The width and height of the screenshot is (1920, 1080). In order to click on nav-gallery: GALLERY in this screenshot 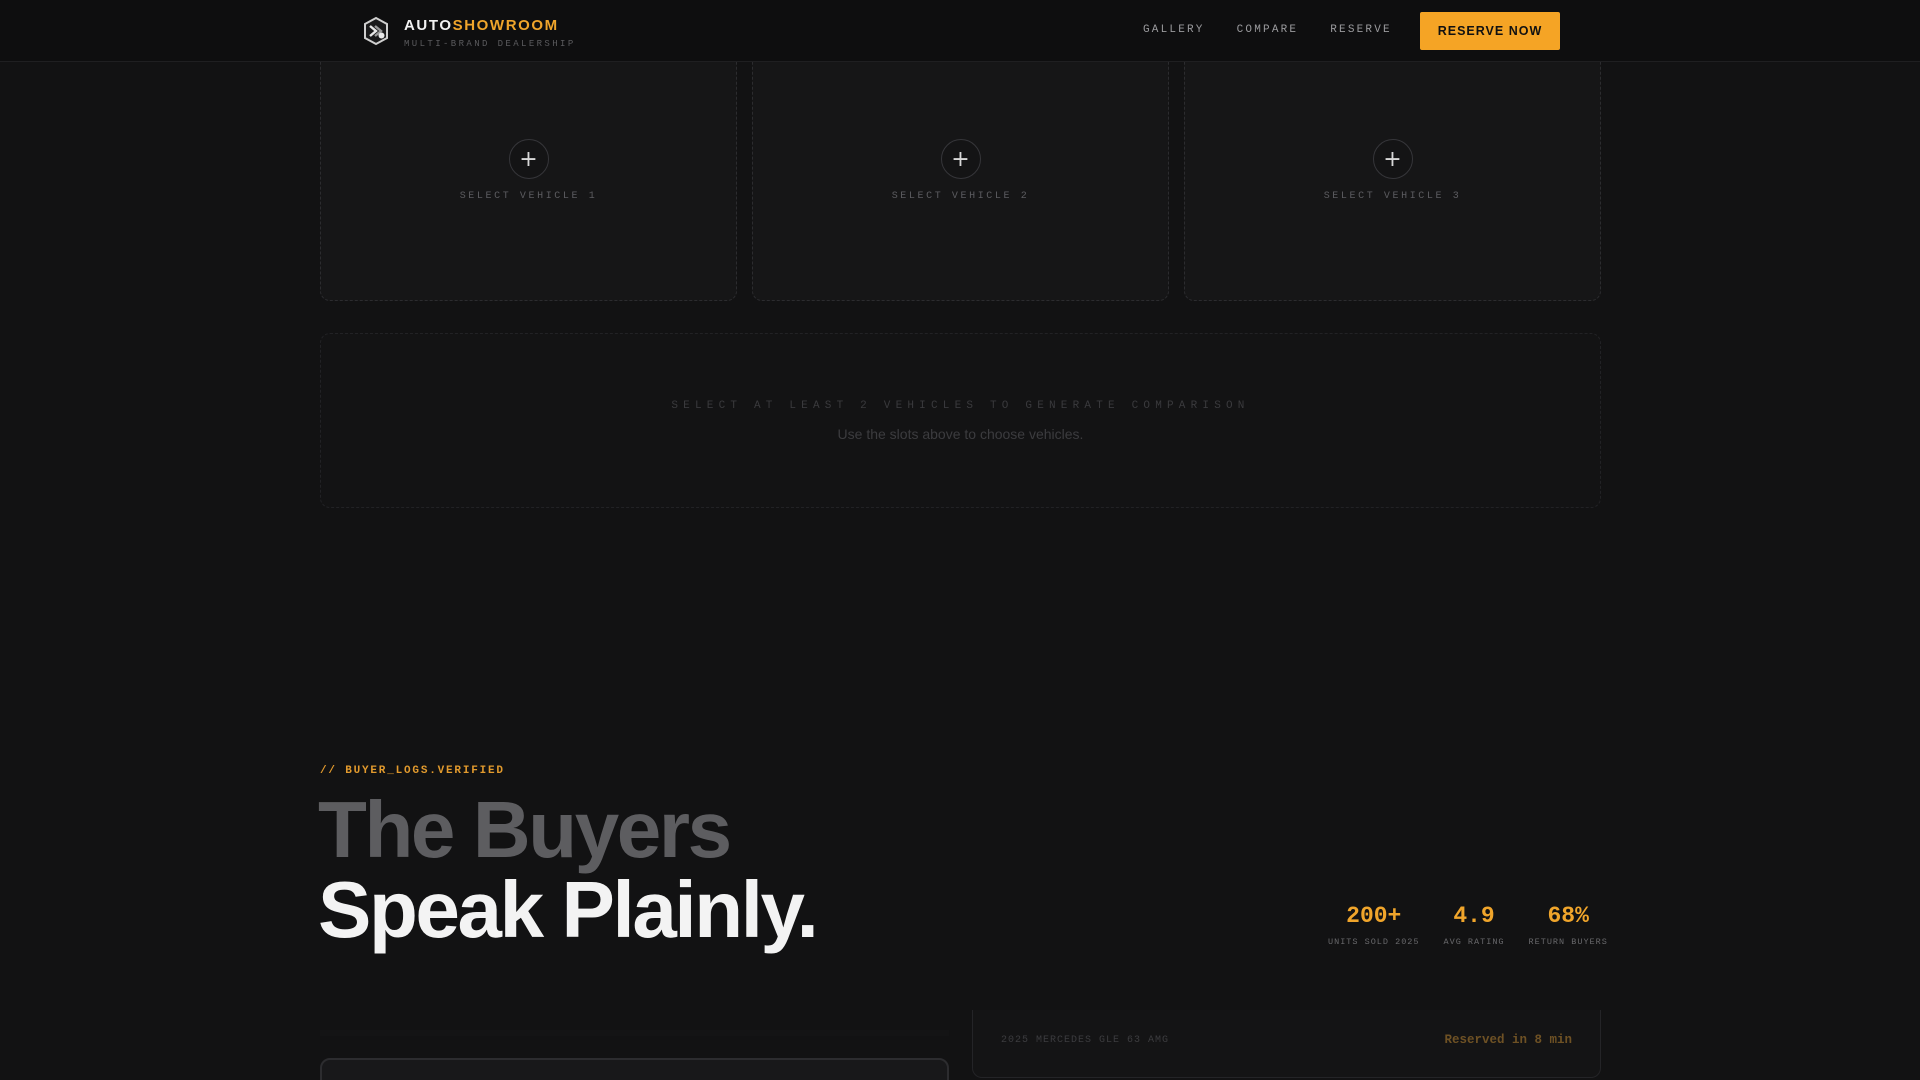, I will do `click(1174, 30)`.